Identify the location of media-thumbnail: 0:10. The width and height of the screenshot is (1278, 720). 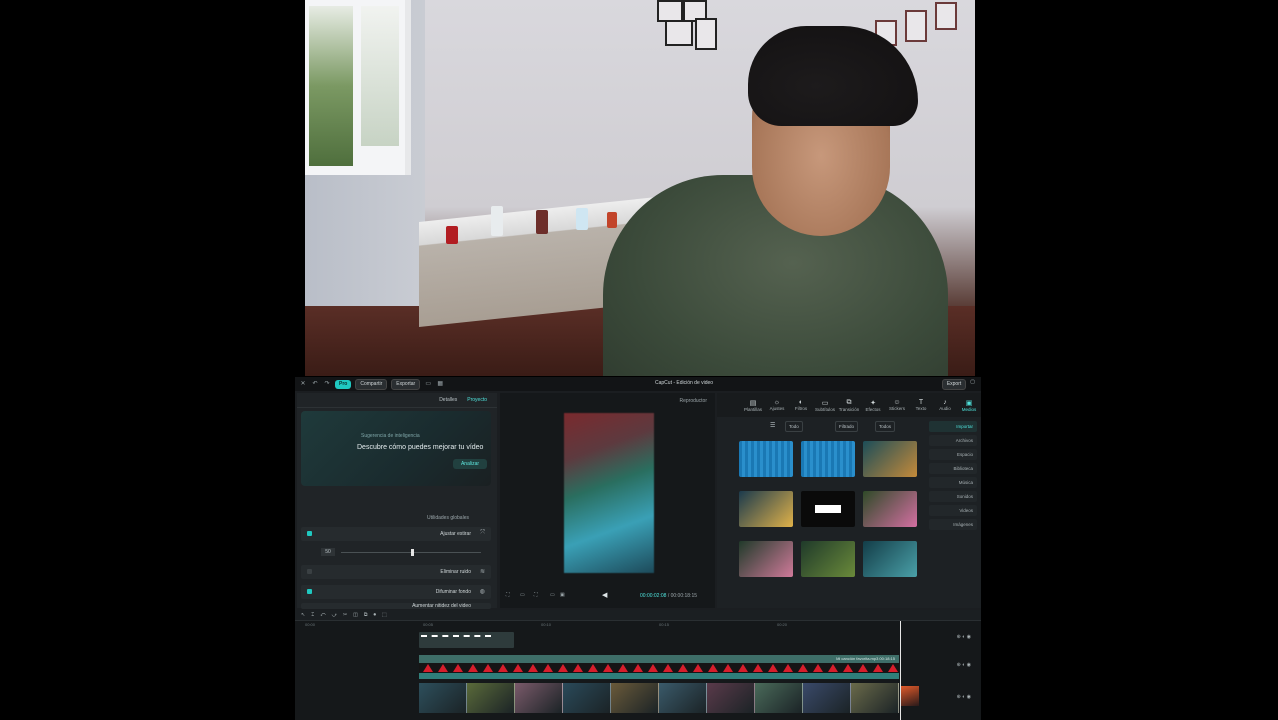
(890, 559).